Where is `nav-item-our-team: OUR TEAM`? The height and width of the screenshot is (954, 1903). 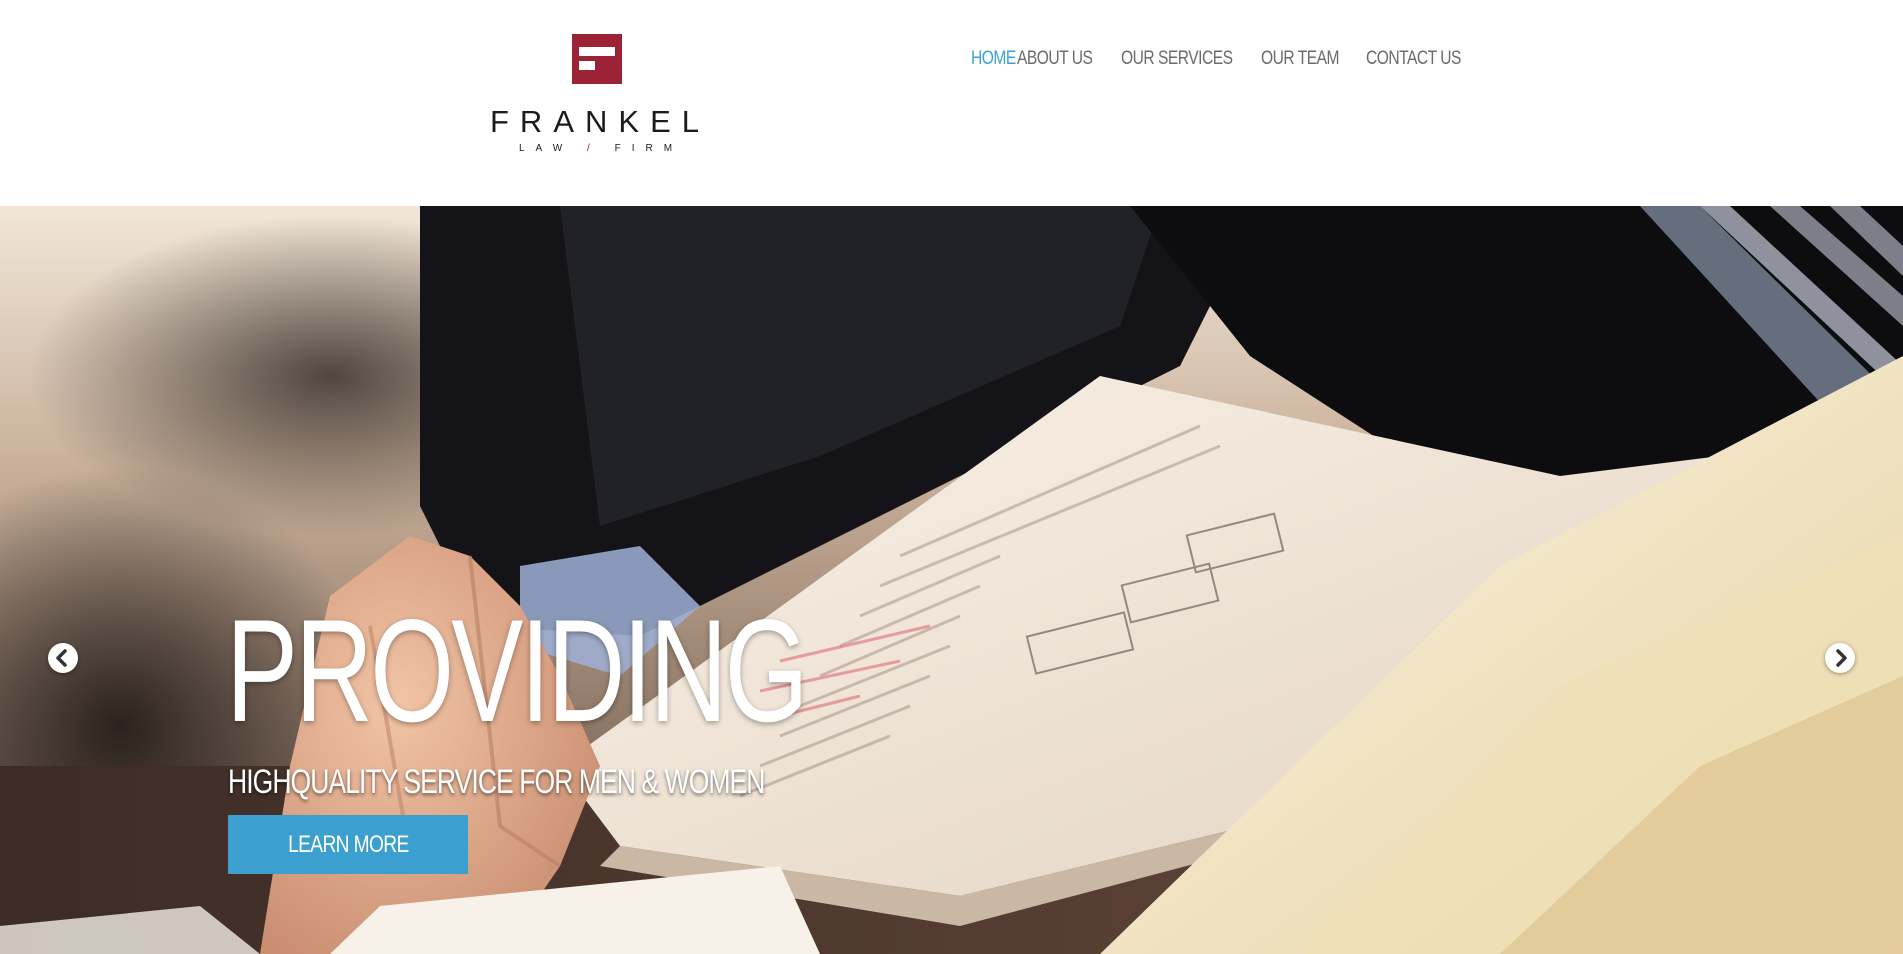 nav-item-our-team: OUR TEAM is located at coordinates (1322, 59).